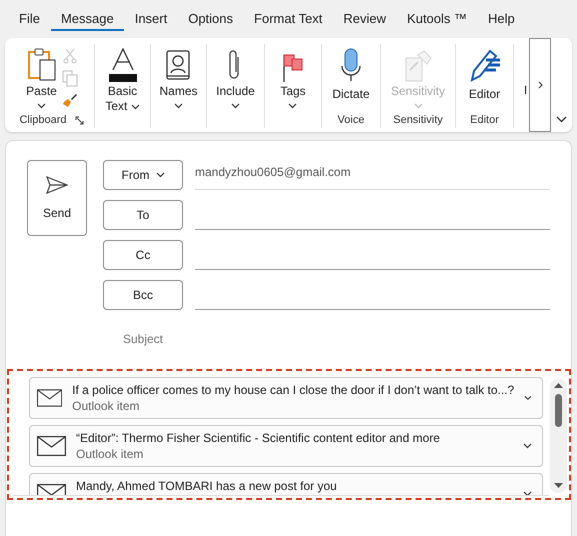 This screenshot has height=536, width=577. I want to click on scrollbar, so click(558, 436).